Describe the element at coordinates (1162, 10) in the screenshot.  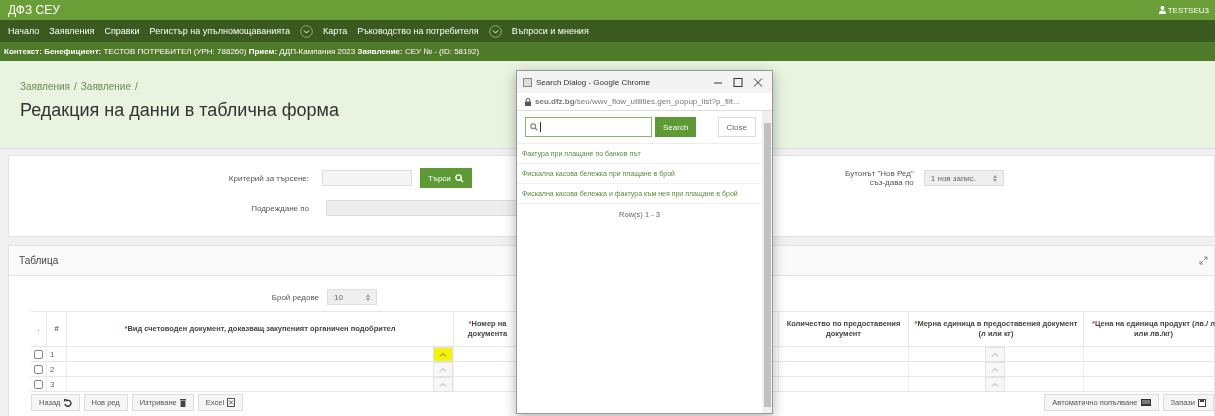
I see `user-icon` at that location.